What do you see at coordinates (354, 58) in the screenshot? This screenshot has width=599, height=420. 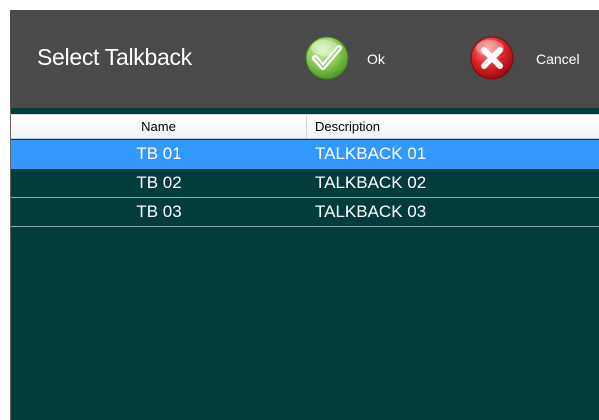 I see `ok-button: Ok` at bounding box center [354, 58].